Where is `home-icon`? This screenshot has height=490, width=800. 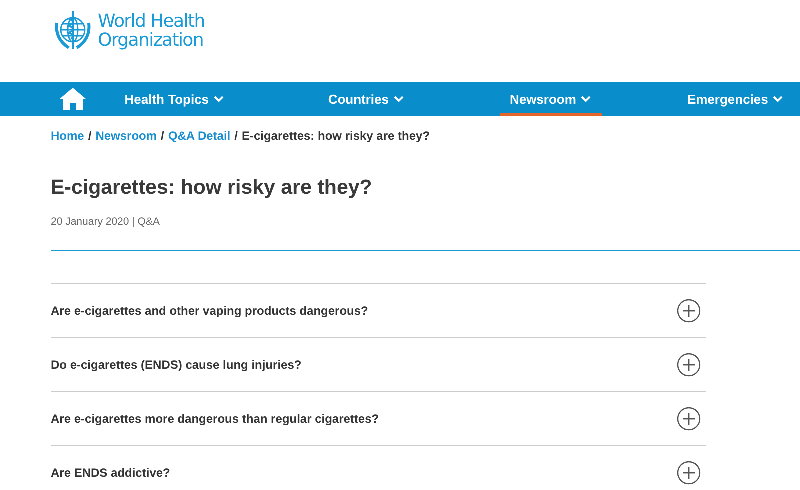
home-icon is located at coordinates (72, 99).